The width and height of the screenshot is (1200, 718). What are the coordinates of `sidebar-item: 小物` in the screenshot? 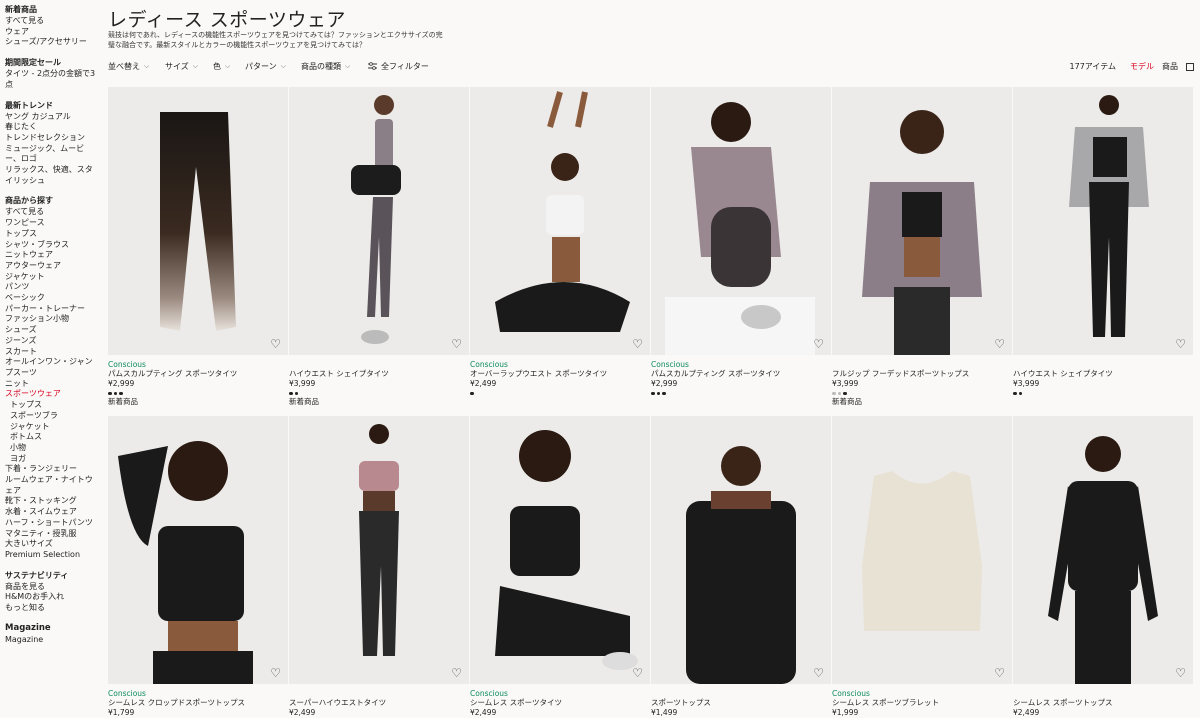 It's located at (52, 448).